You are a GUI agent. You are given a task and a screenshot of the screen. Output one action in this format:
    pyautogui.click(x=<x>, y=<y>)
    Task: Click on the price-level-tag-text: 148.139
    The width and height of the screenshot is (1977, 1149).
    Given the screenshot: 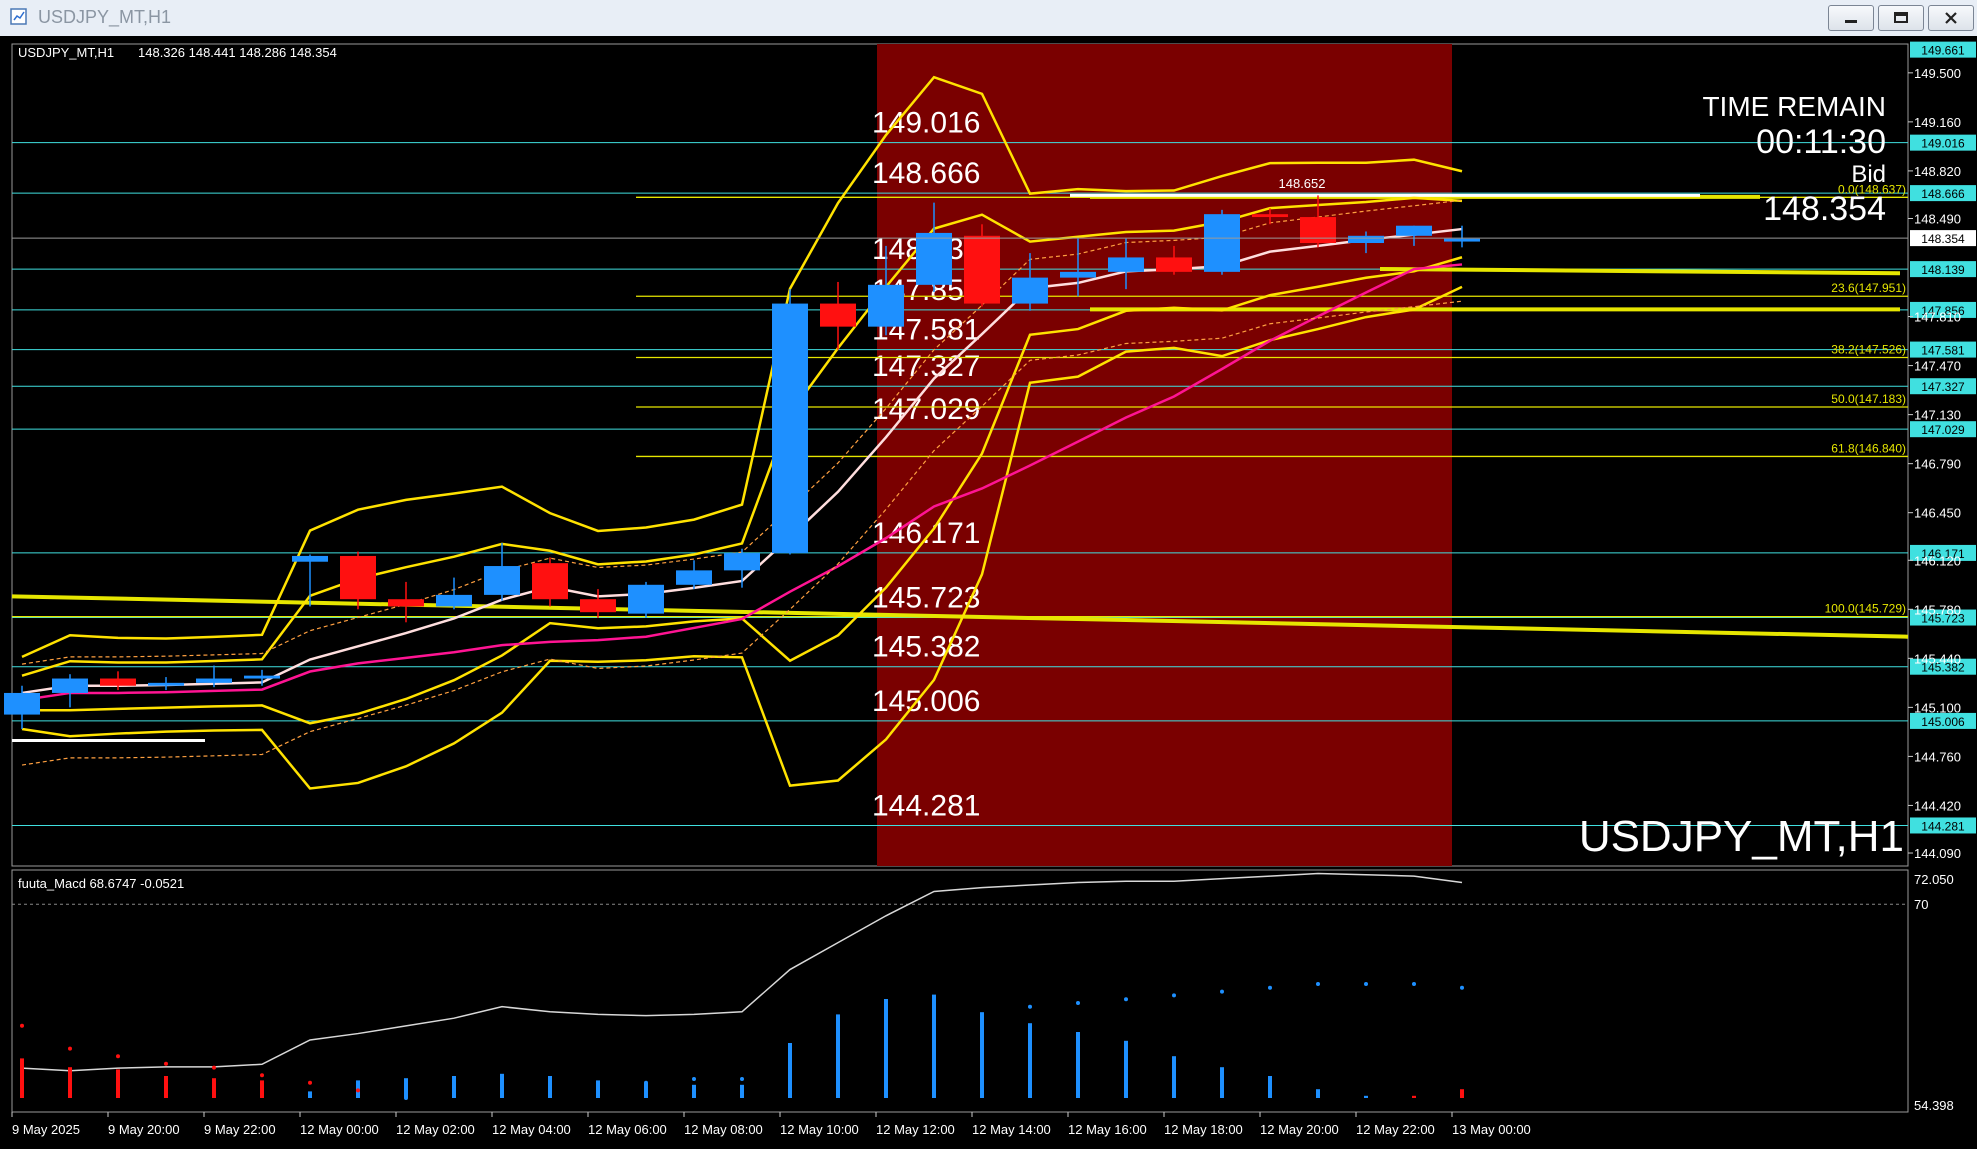 What is the action you would take?
    pyautogui.click(x=1943, y=270)
    